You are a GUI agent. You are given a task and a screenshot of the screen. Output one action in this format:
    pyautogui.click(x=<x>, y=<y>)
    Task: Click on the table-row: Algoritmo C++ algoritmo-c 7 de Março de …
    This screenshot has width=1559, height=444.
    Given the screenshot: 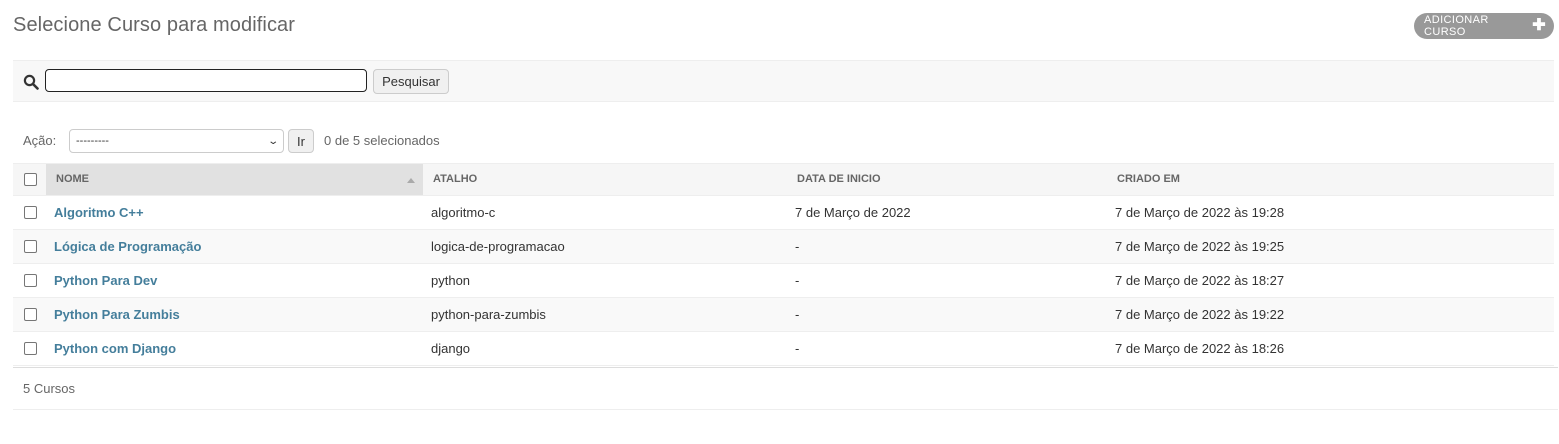 What is the action you would take?
    pyautogui.click(x=783, y=213)
    